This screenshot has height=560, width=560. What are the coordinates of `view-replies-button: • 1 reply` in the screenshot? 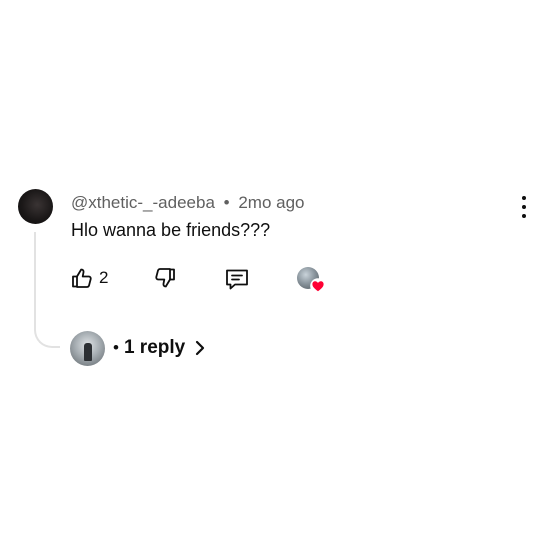 It's located at (138, 348).